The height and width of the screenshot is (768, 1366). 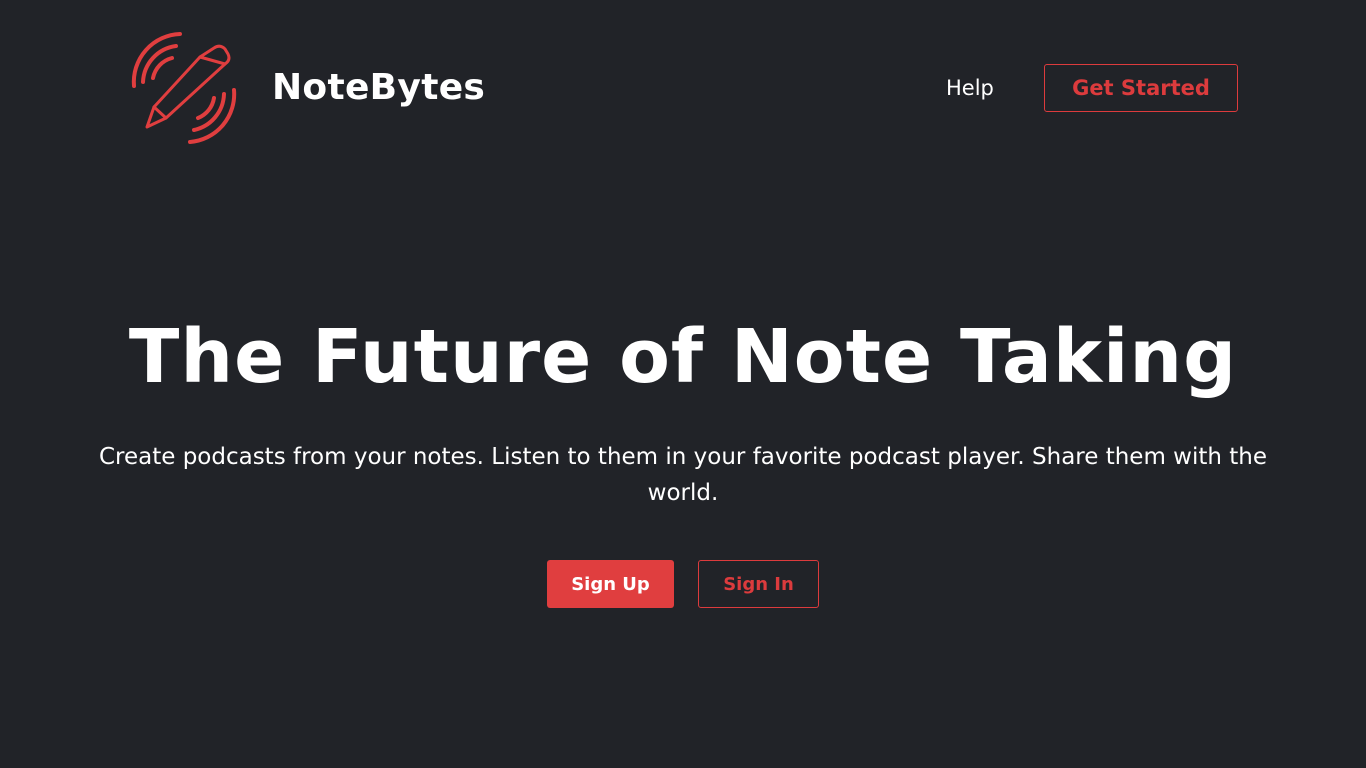 I want to click on sign-up-button: Sign Up, so click(x=610, y=584).